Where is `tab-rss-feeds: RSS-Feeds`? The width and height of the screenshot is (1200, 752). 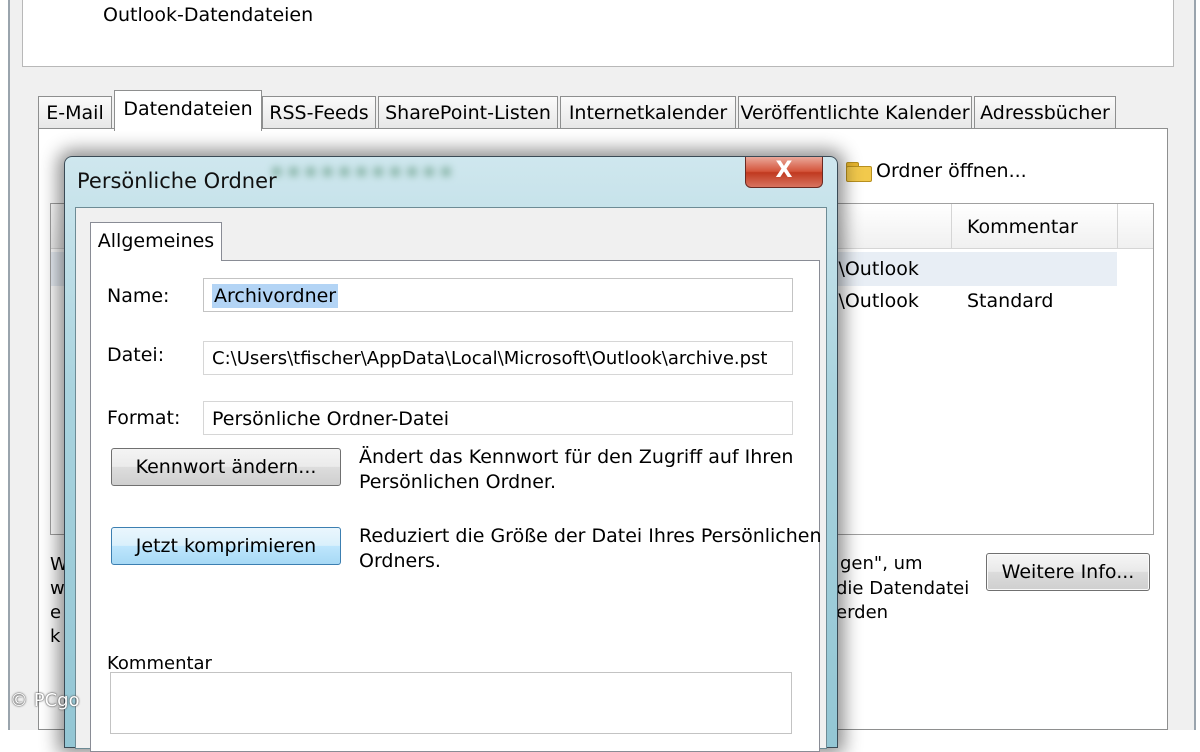 tab-rss-feeds: RSS-Feeds is located at coordinates (319, 112).